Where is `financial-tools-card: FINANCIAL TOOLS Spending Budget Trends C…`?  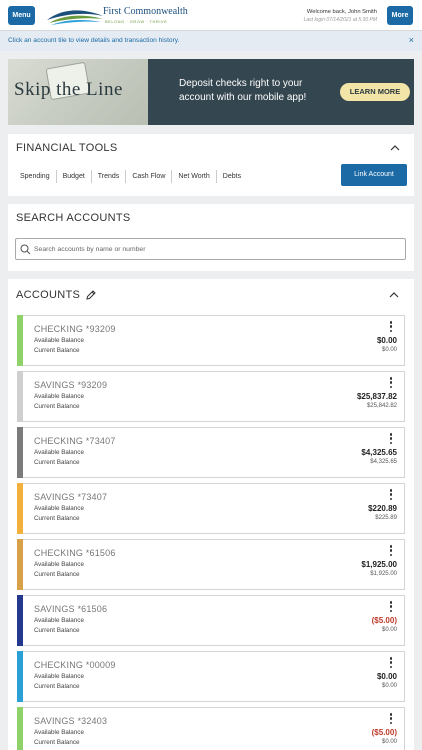
financial-tools-card: FINANCIAL TOOLS Spending Budget Trends C… is located at coordinates (211, 165).